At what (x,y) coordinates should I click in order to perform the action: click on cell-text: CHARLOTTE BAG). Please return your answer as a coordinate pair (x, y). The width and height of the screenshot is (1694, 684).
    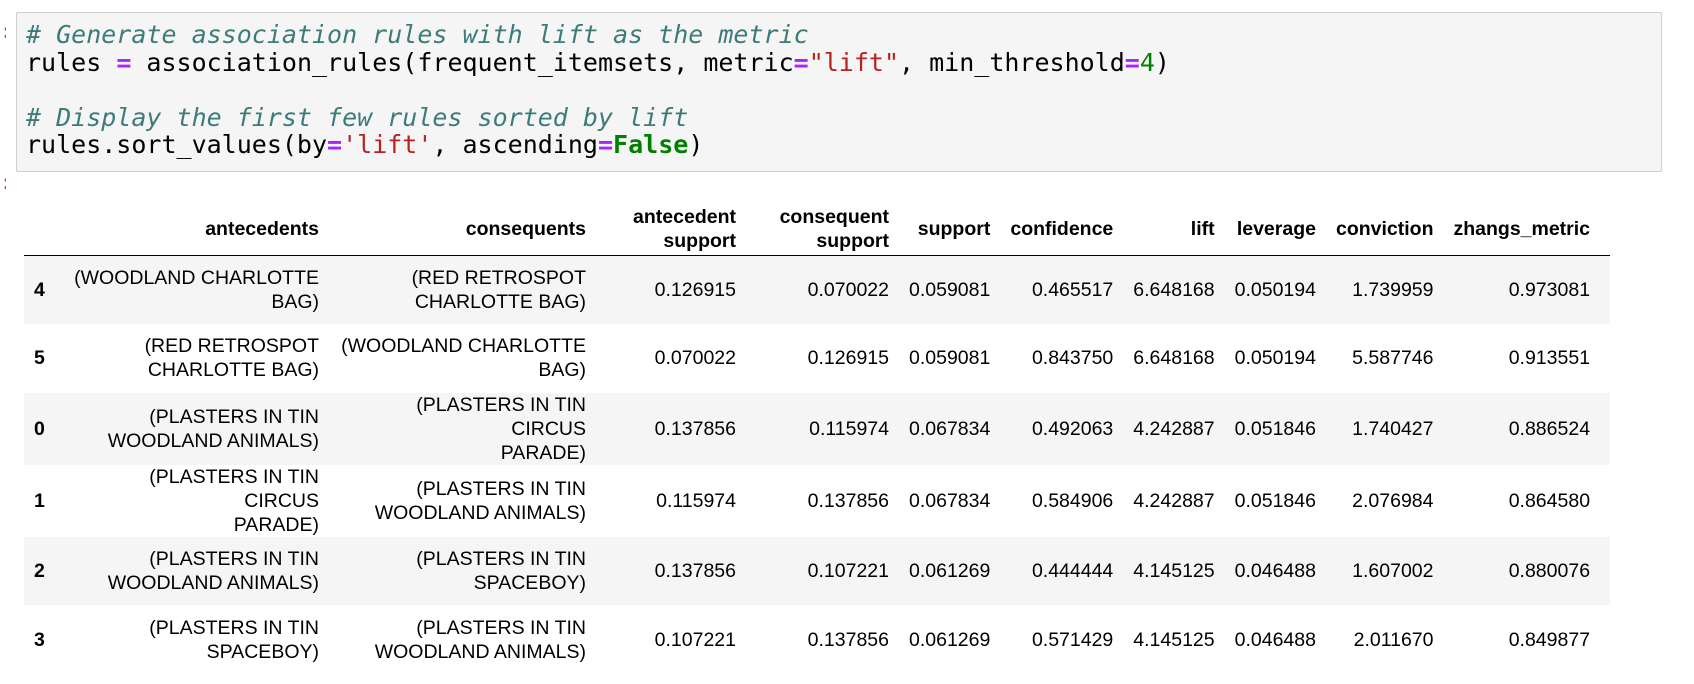
    Looking at the image, I should click on (500, 302).